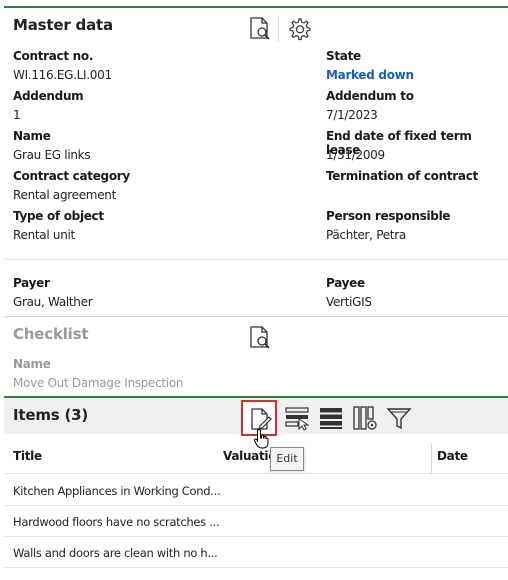 The height and width of the screenshot is (580, 508). Describe the element at coordinates (431, 458) in the screenshot. I see `column-separator` at that location.